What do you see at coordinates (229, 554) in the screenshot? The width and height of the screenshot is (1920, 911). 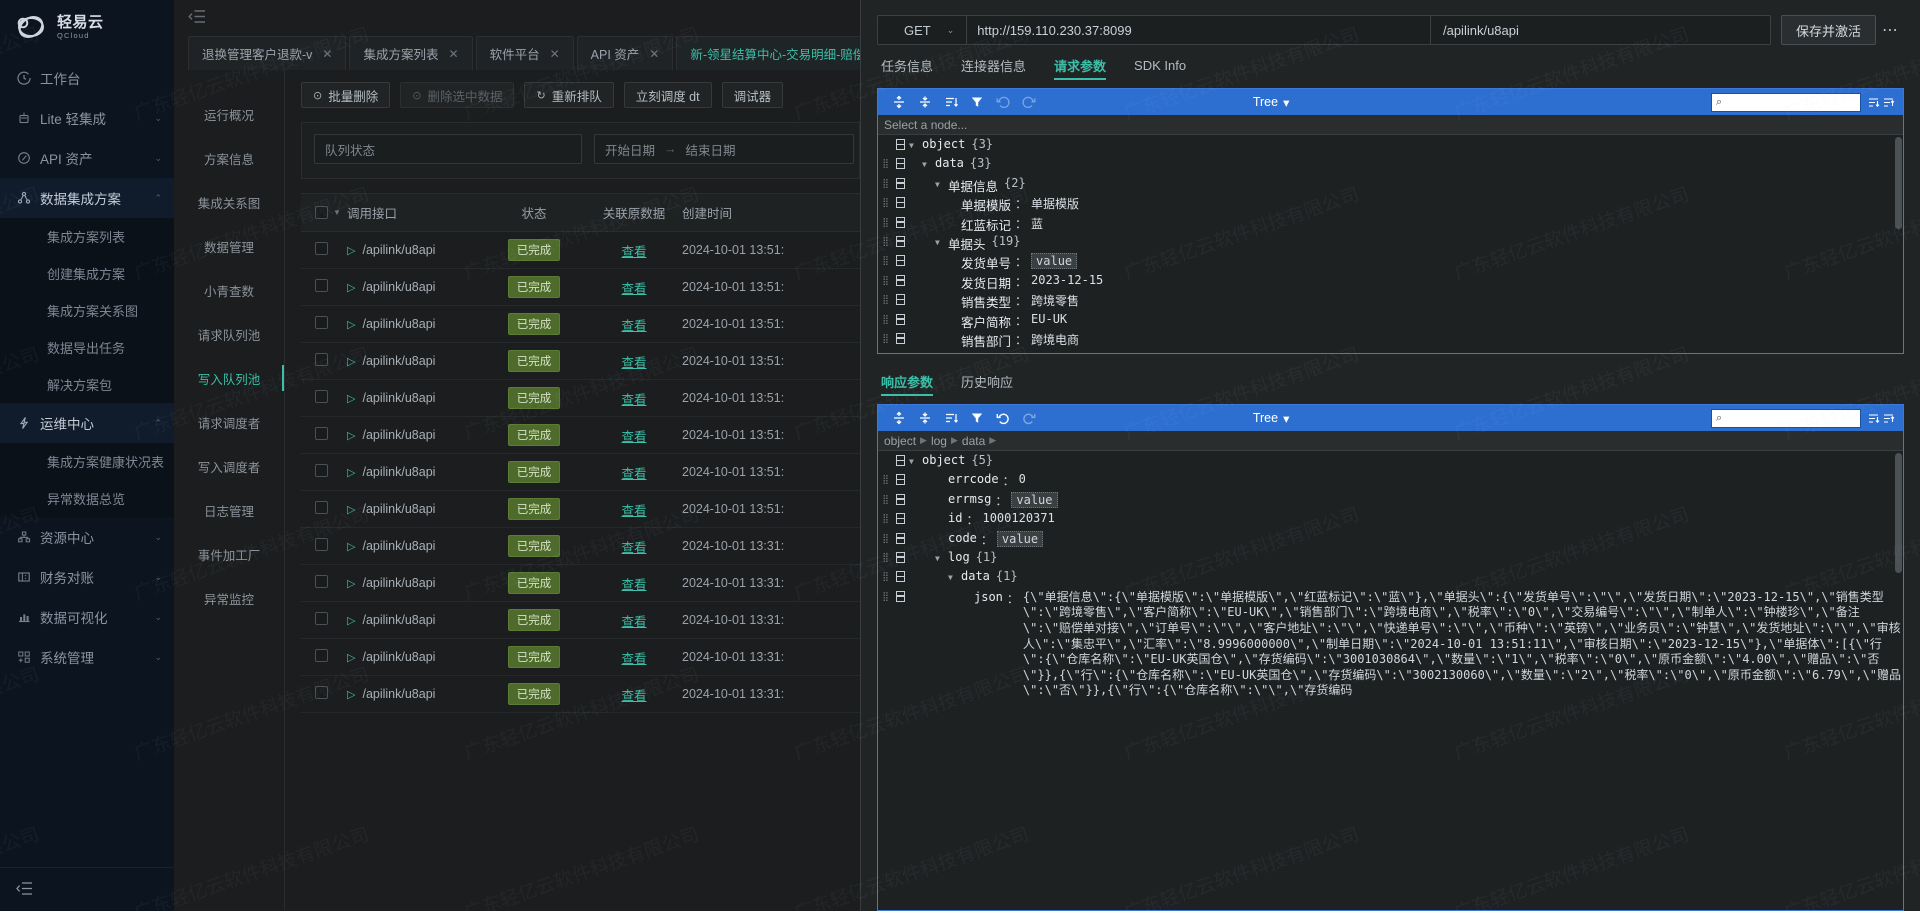 I see `section-event-factory: 事件加工厂` at bounding box center [229, 554].